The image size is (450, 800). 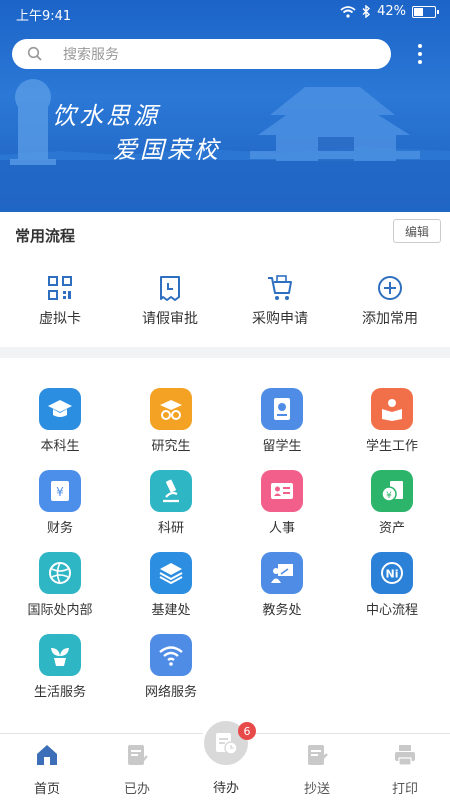 What do you see at coordinates (170, 528) in the screenshot?
I see `app-label: 科研` at bounding box center [170, 528].